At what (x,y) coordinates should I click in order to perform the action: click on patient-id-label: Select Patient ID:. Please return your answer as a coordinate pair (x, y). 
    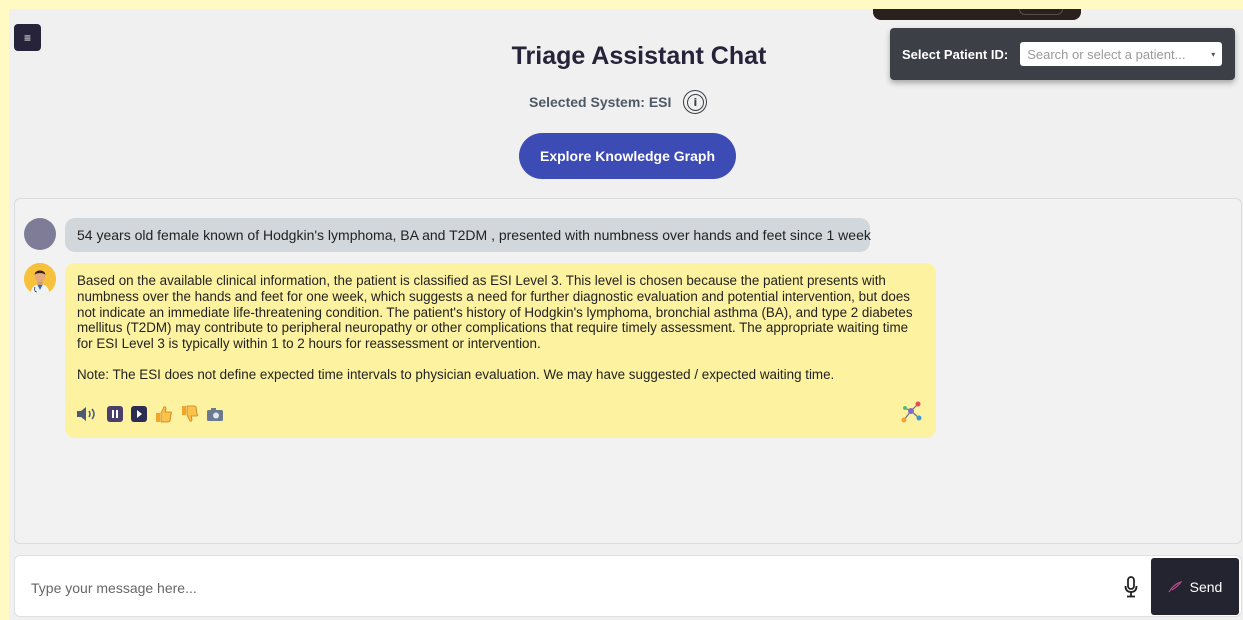
    Looking at the image, I should click on (955, 54).